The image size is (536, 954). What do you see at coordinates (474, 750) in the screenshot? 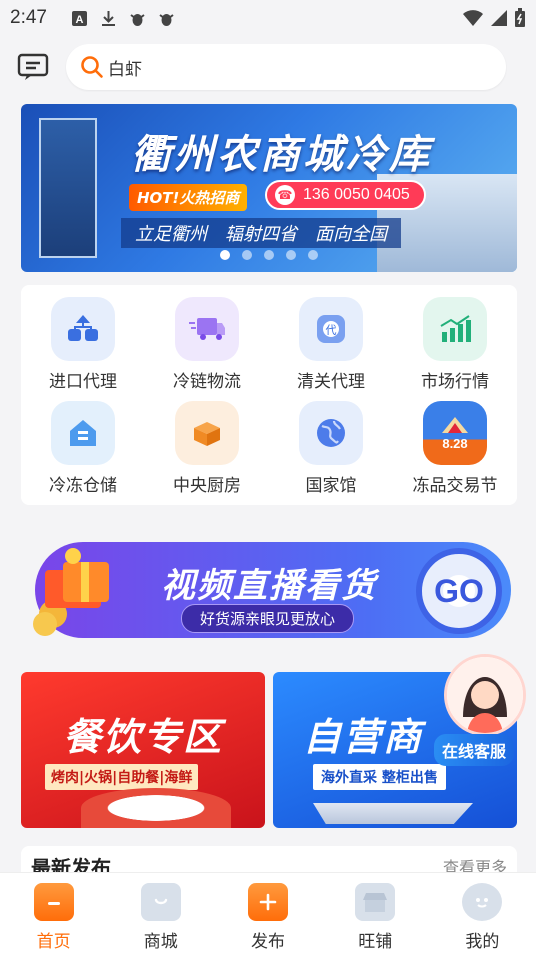
I see `online-service-label: 在线客服` at bounding box center [474, 750].